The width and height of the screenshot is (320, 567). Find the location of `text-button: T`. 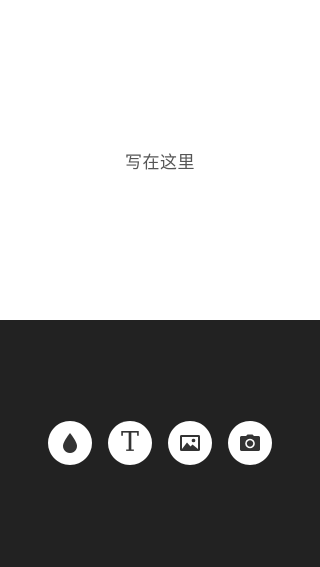

text-button: T is located at coordinates (130, 443).